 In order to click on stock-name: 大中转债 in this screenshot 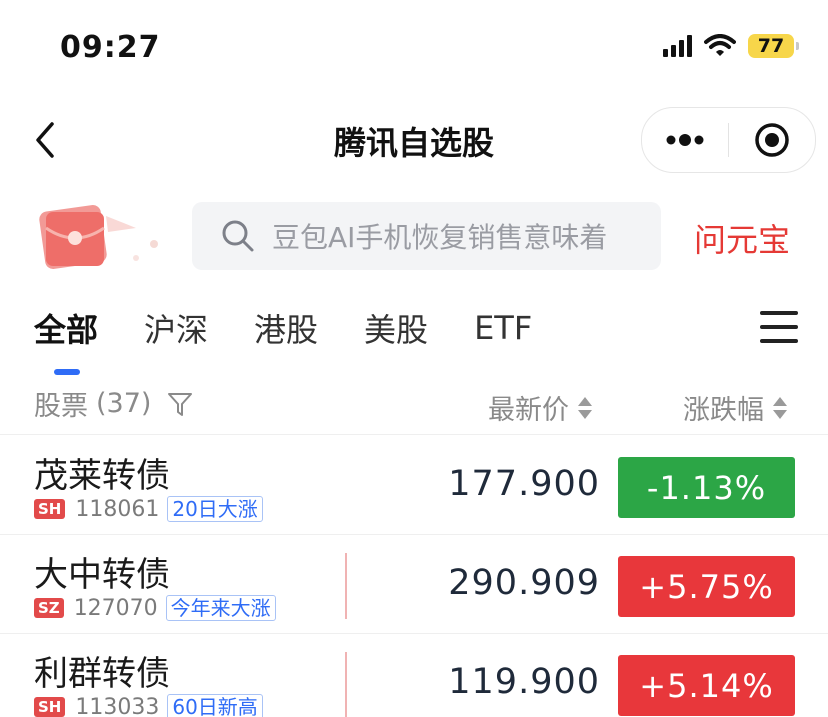, I will do `click(102, 575)`.